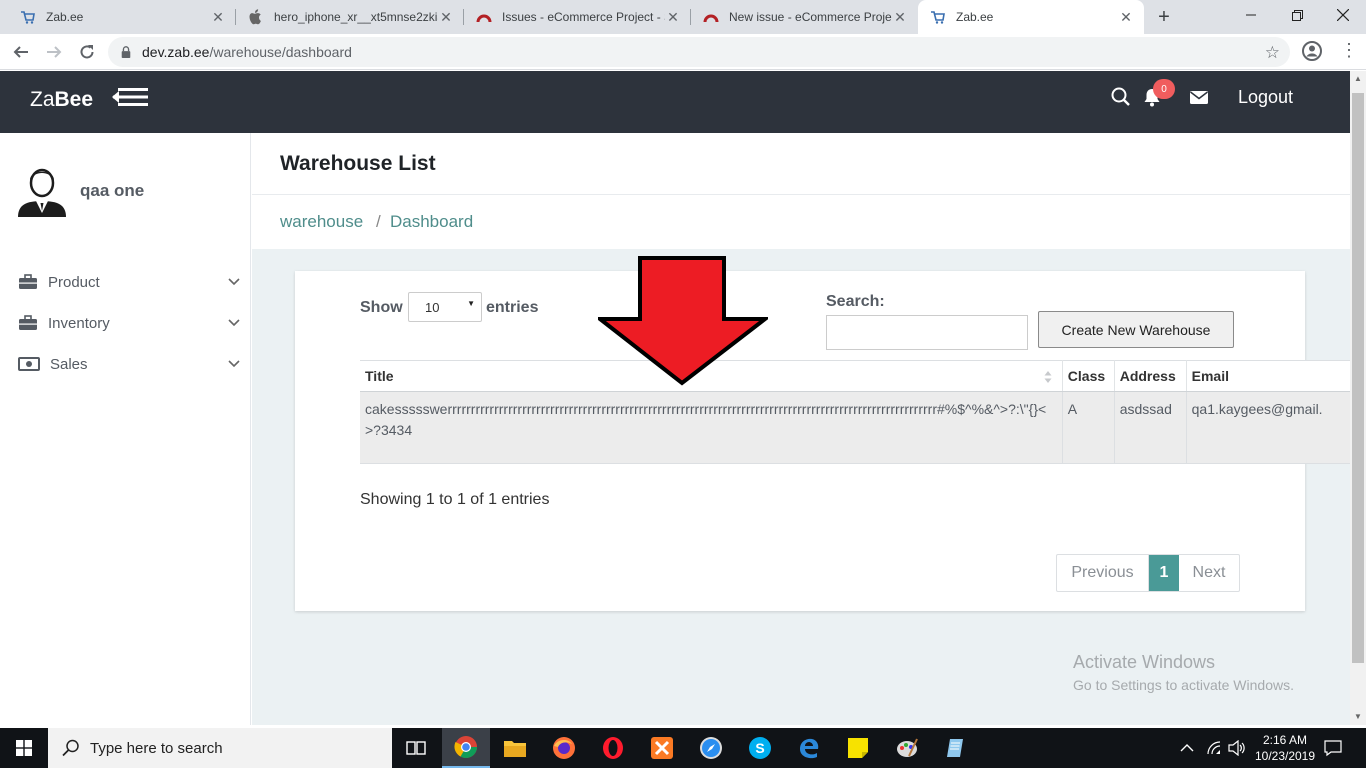 This screenshot has width=1366, height=768. What do you see at coordinates (24, 748) in the screenshot?
I see `windows-start-icon` at bounding box center [24, 748].